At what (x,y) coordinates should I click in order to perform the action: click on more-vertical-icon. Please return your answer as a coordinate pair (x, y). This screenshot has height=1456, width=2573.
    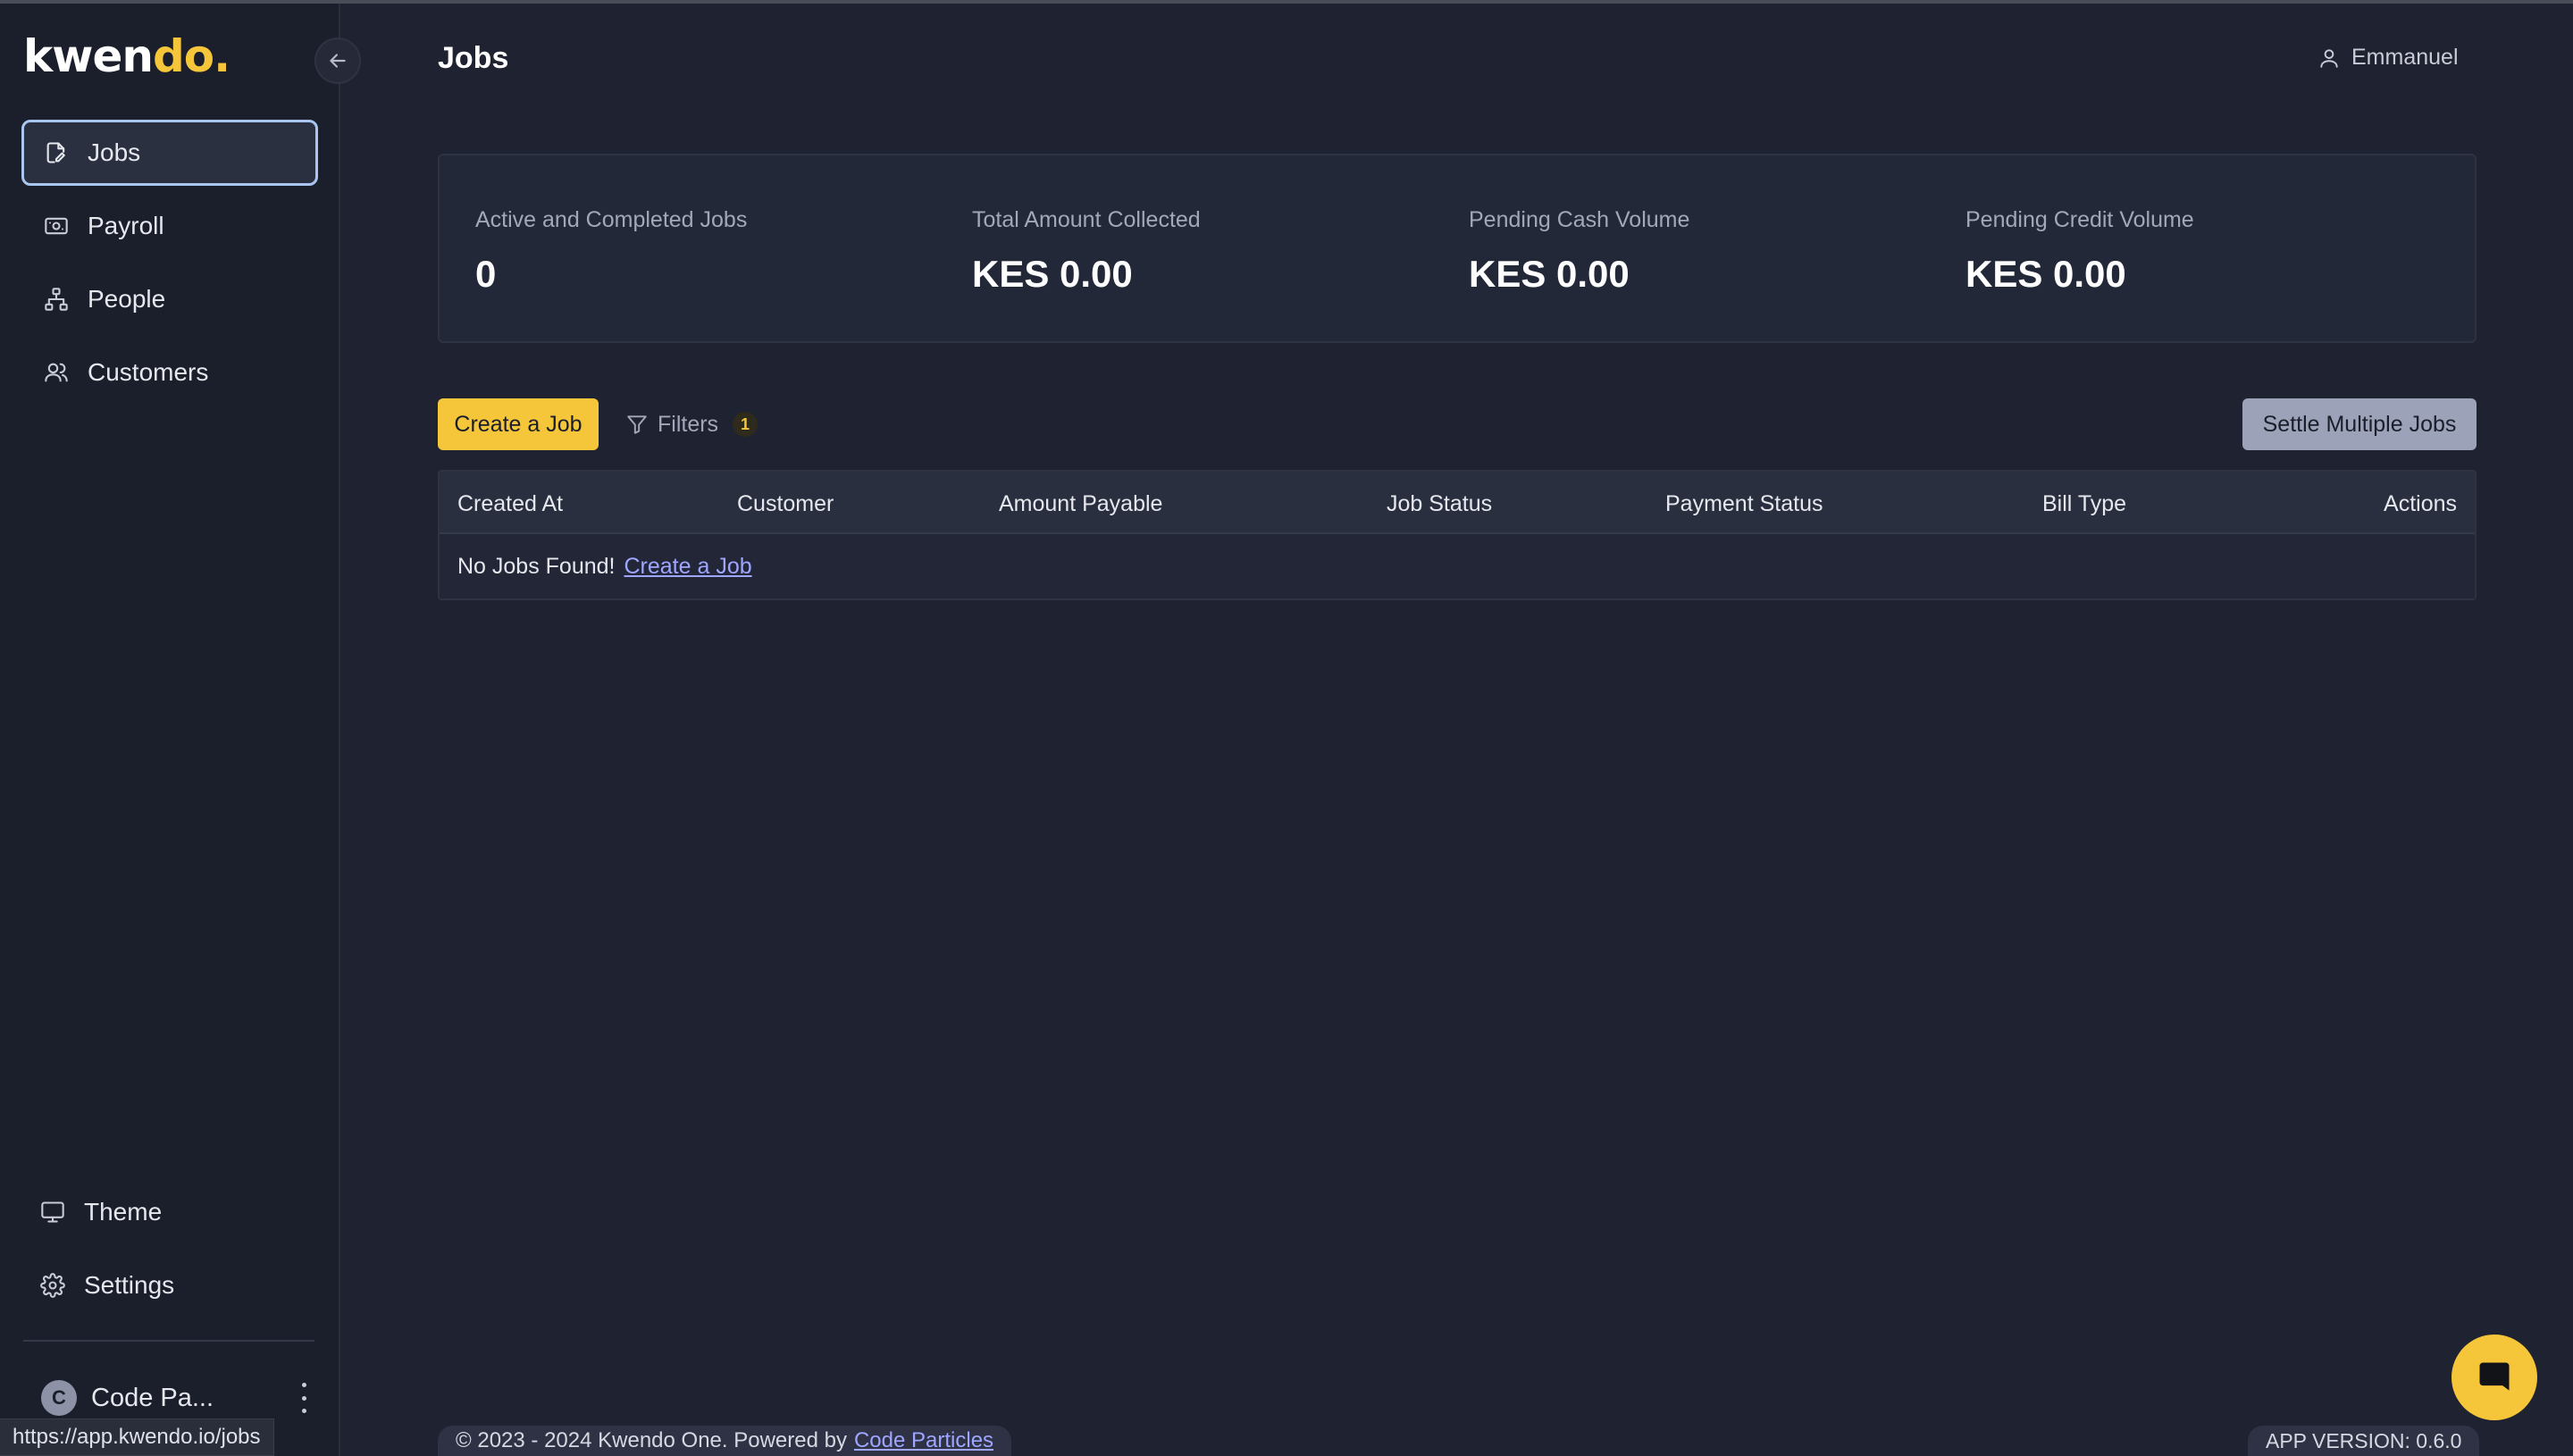
    Looking at the image, I should click on (303, 1398).